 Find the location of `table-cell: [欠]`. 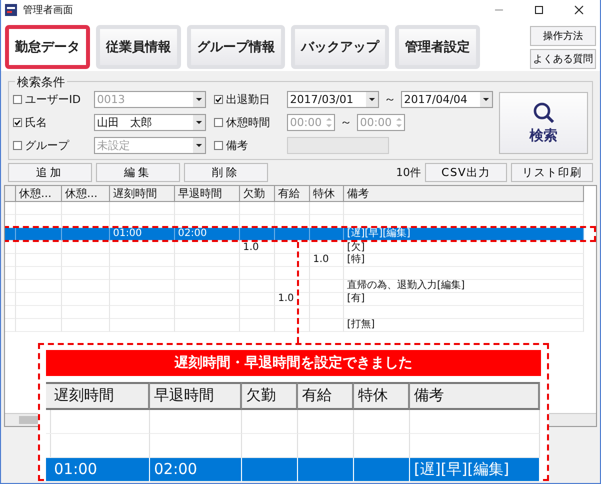

table-cell: [欠] is located at coordinates (464, 247).